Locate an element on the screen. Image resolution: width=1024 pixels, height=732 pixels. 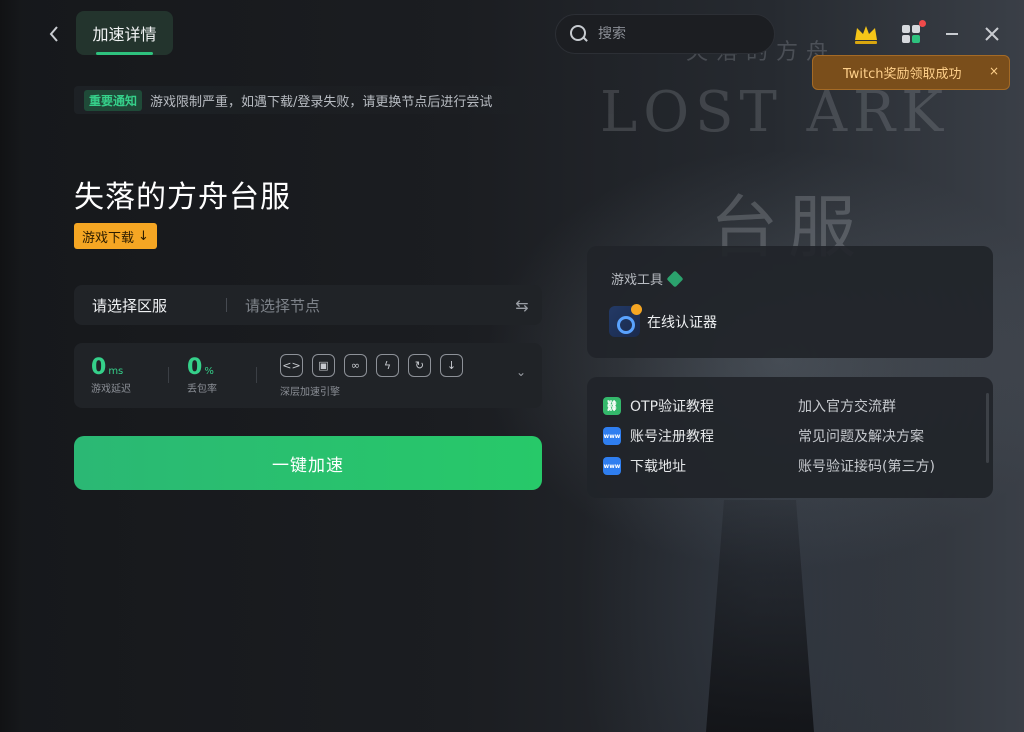
stats-panel: 0 ms 游戏延迟 0% 丢包率 <> ▣ ∞ ϟ ↻ ↓ 深层加速引擎 ⌄ is located at coordinates (308, 375).